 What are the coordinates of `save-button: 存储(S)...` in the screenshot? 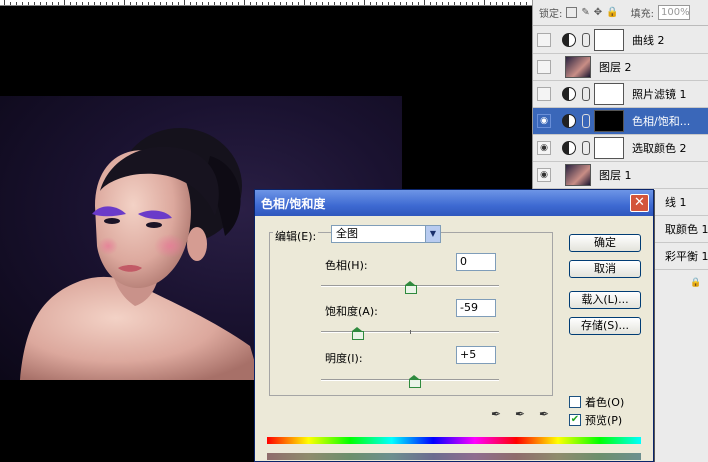 It's located at (605, 326).